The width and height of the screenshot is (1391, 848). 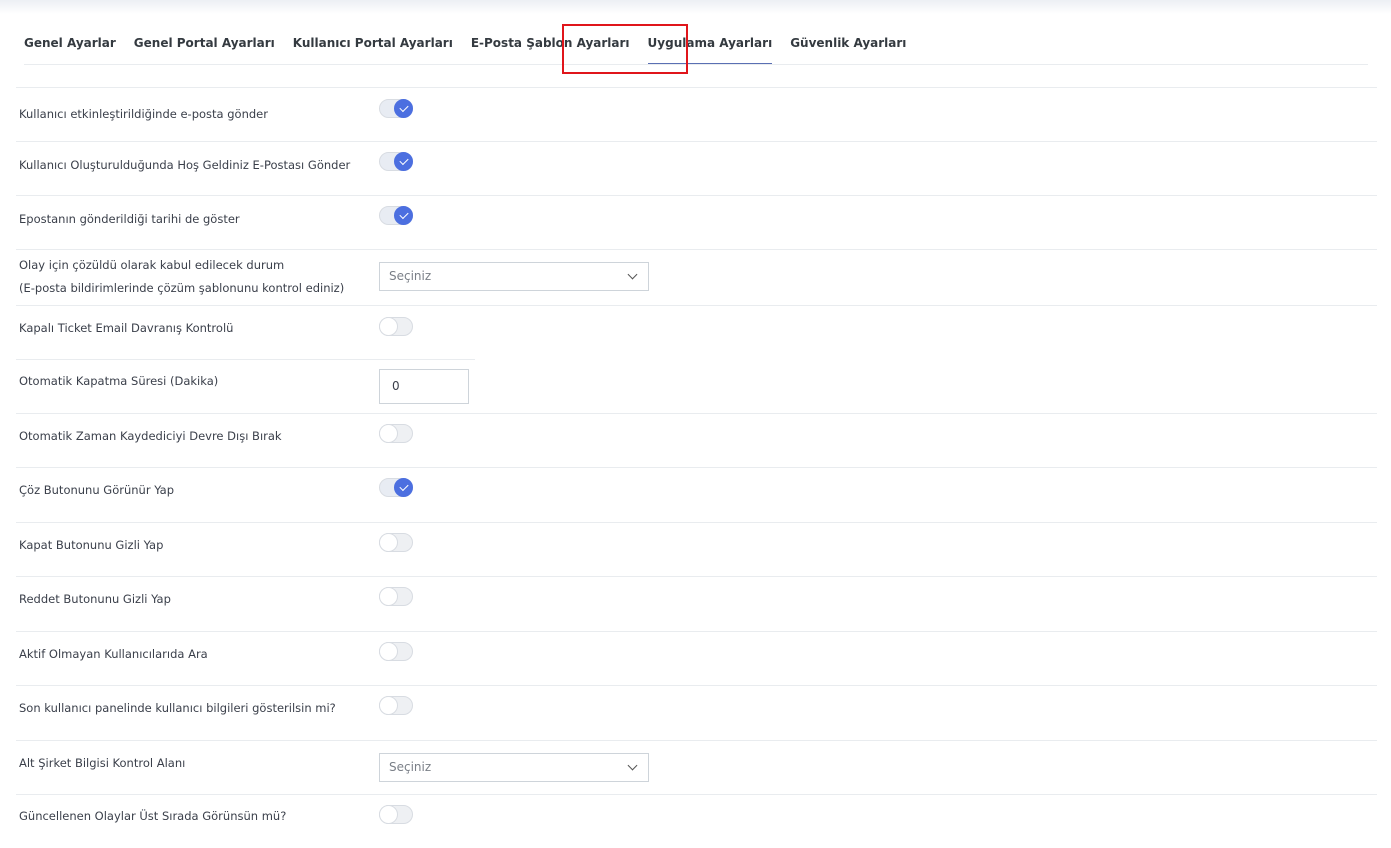 I want to click on tab-genel-ayarlar: Genel Ayarlar, so click(x=70, y=42).